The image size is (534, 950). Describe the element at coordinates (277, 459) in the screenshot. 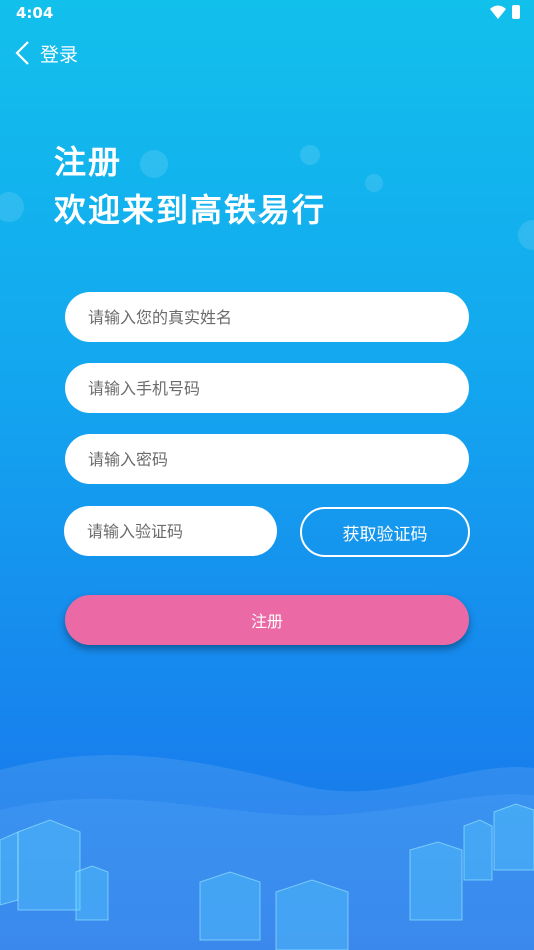

I see `password-input` at that location.